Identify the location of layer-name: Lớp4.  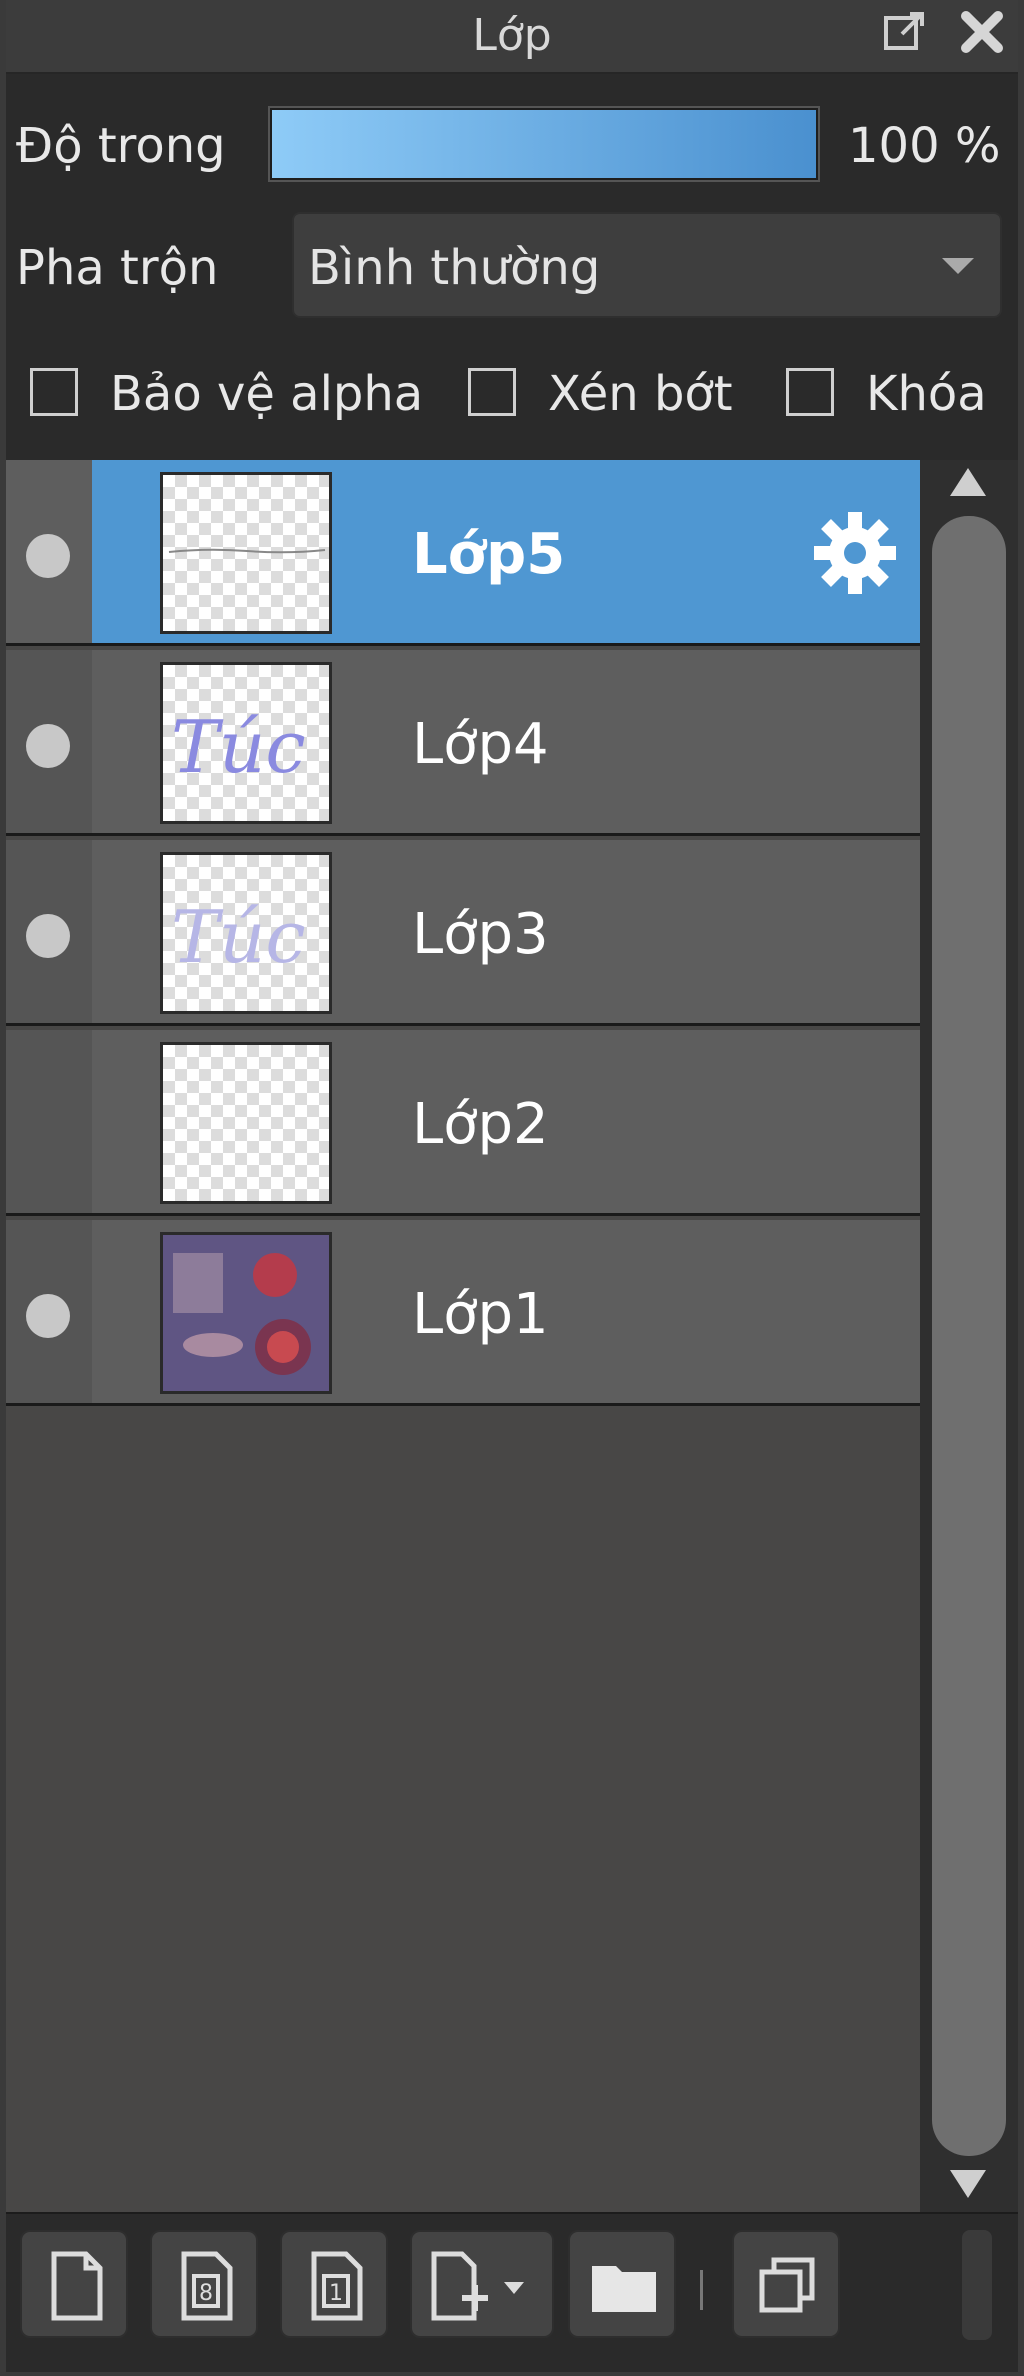
(480, 744).